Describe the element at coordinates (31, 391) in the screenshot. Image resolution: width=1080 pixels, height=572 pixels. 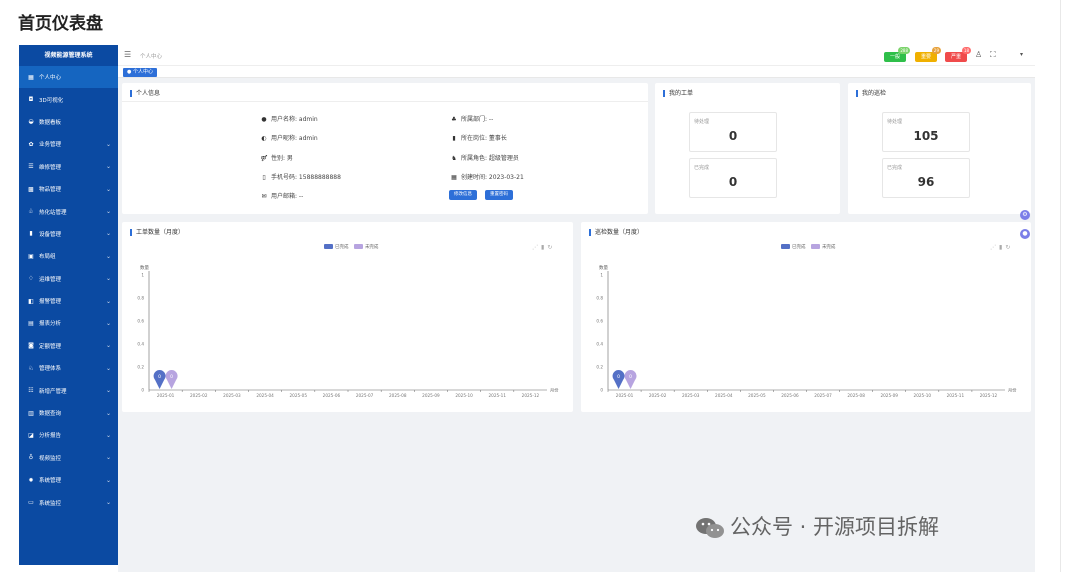
I see `asset-icon: ☷` at that location.